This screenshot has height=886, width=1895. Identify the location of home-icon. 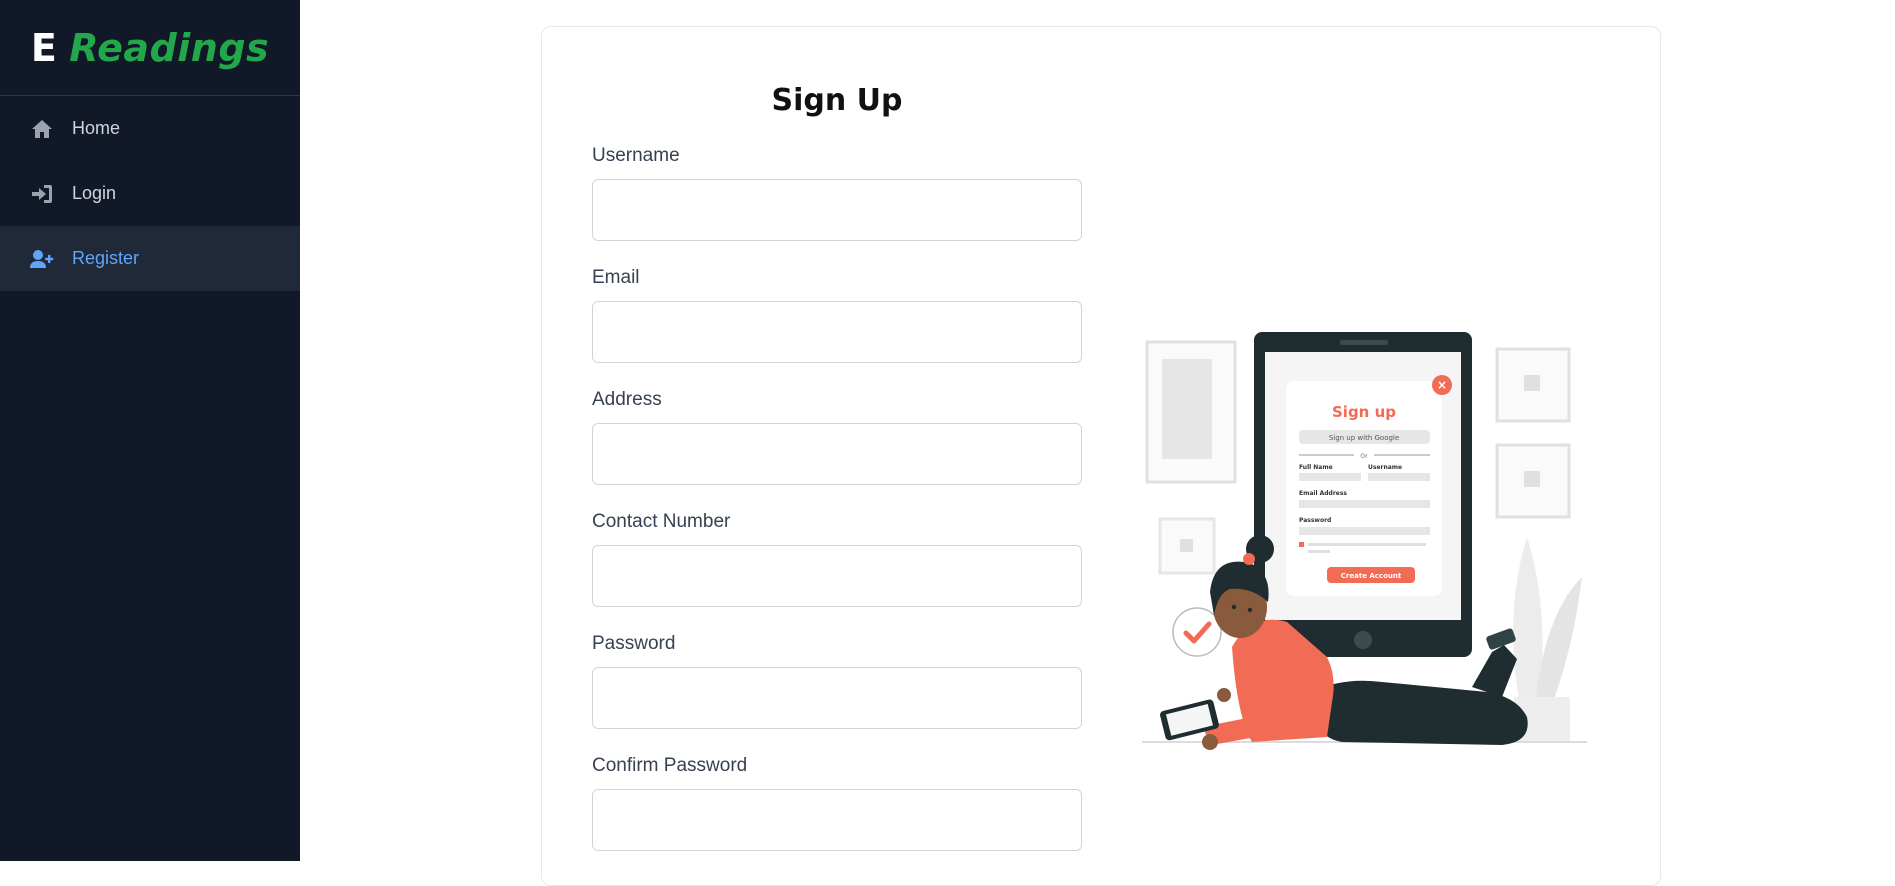
(42, 129).